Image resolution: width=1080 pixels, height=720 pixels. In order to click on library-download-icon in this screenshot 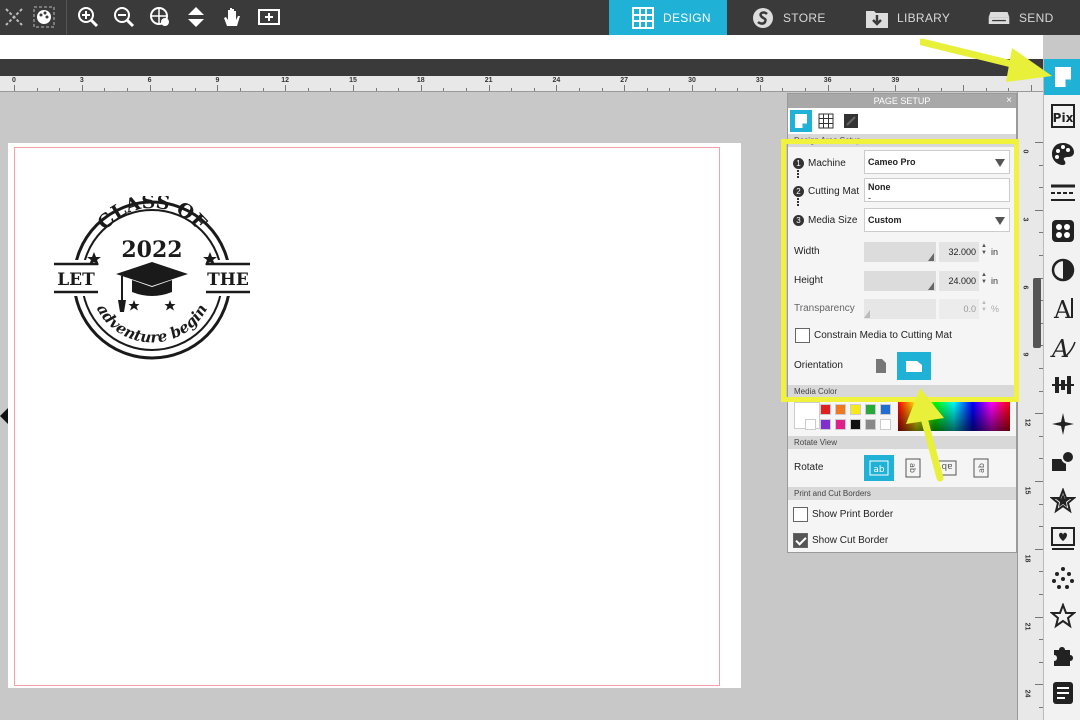, I will do `click(877, 18)`.